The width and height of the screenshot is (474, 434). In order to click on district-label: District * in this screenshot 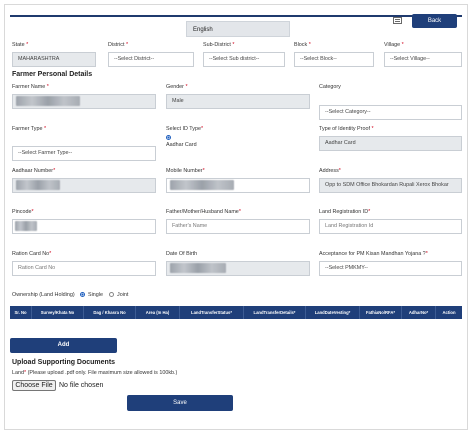, I will do `click(118, 45)`.